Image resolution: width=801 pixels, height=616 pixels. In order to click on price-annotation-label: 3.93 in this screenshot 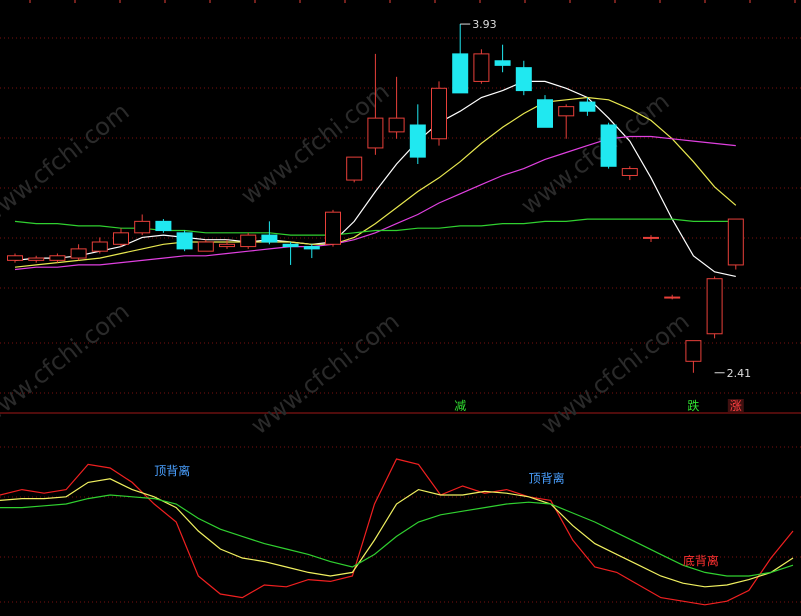, I will do `click(484, 24)`.